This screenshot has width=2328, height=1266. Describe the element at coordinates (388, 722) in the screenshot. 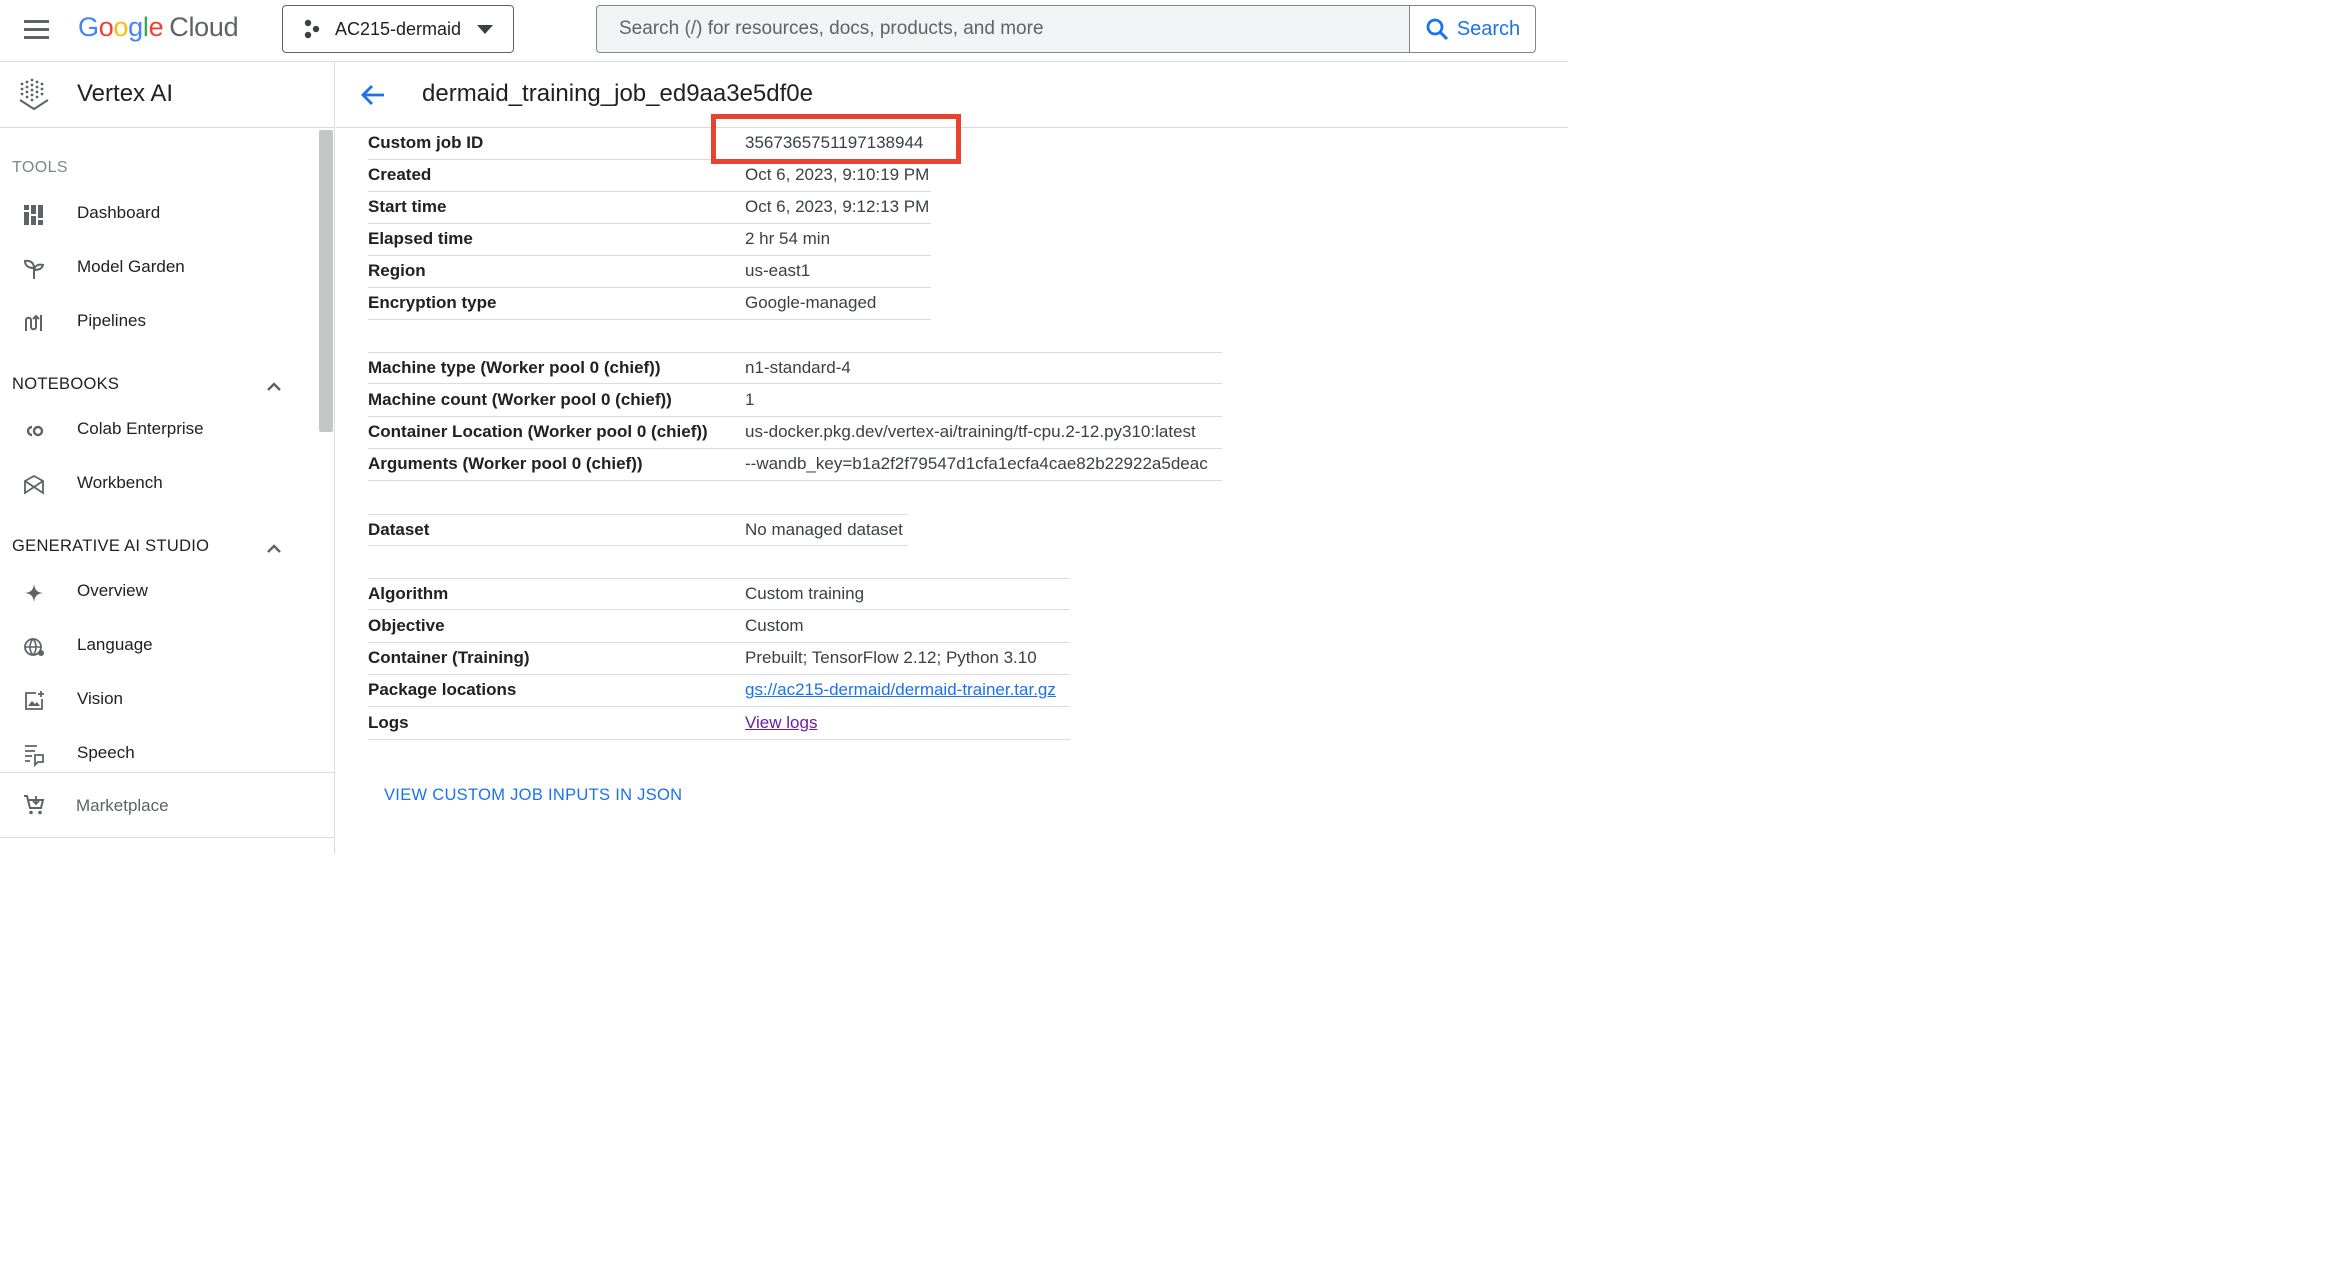

I see `detail-key: Logs` at that location.